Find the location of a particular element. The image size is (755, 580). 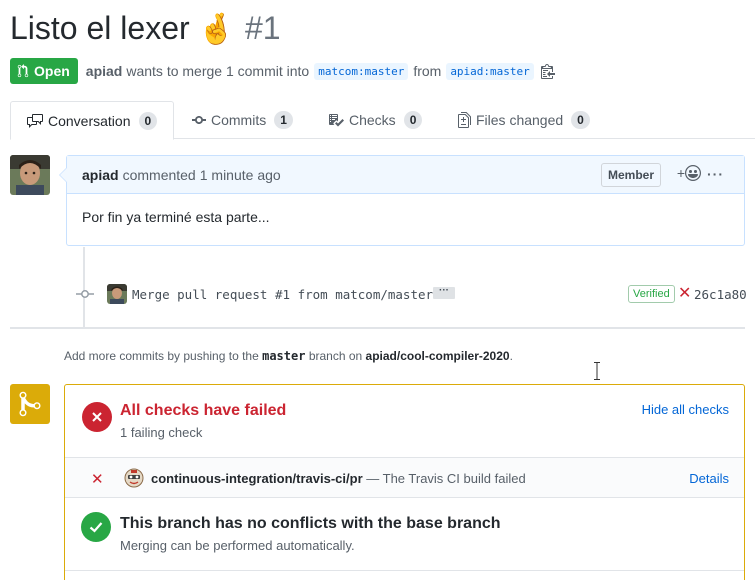

git-pull-request-icon is located at coordinates (23, 71).